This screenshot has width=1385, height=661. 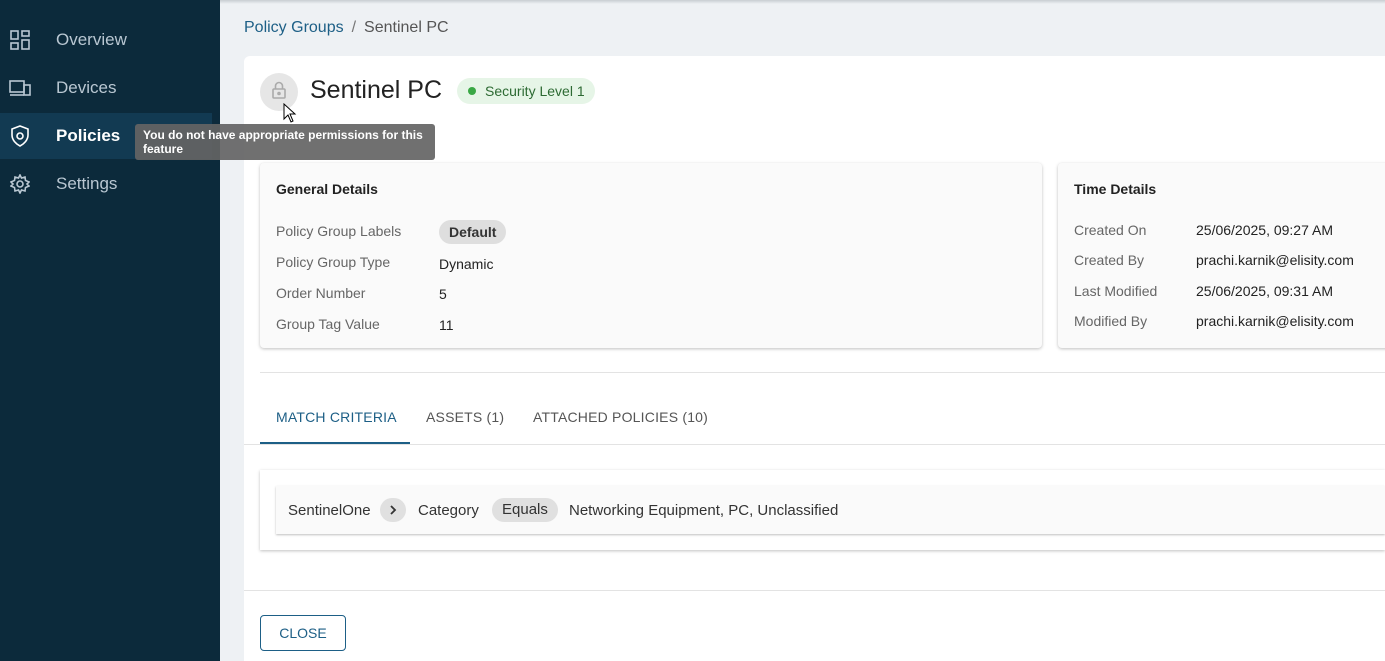 I want to click on tab-attached-policies: ATTACHED POLICIES (10), so click(x=620, y=417).